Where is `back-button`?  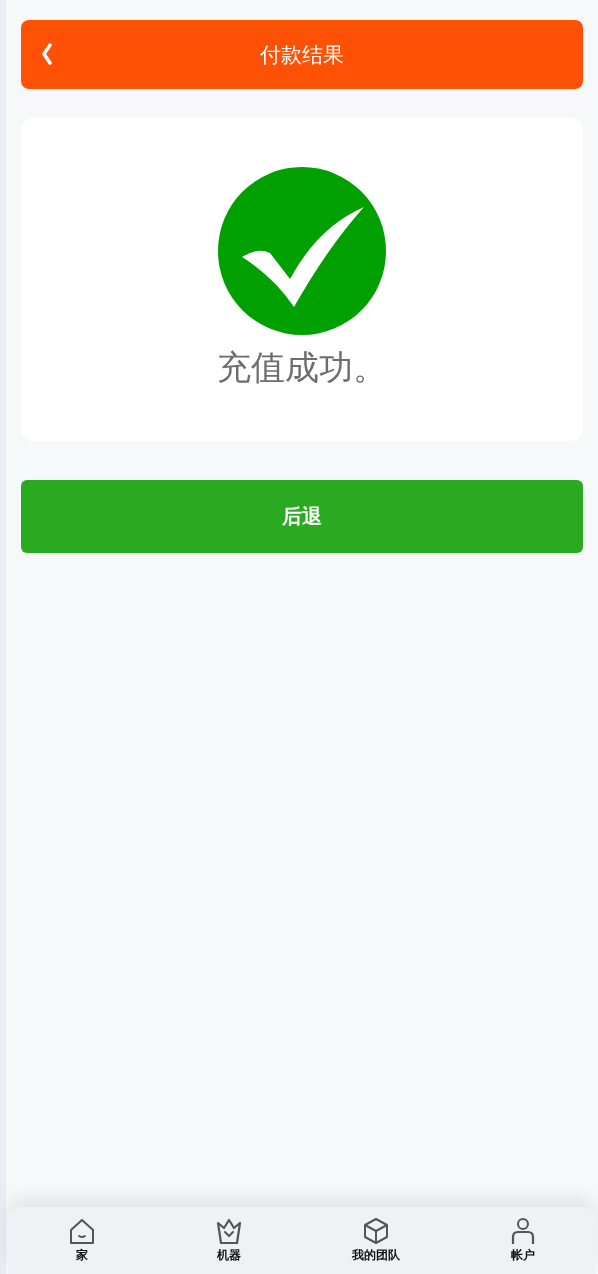 back-button is located at coordinates (47, 54).